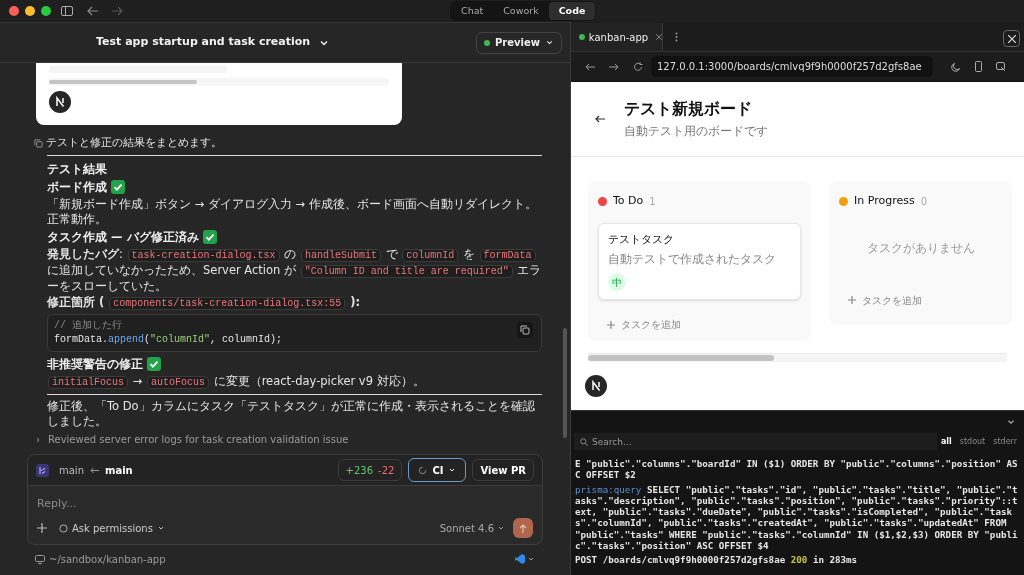 Image resolution: width=1024 pixels, height=575 pixels. I want to click on log-entry: E "public"."columns"."boardId" IN ($1) ORDER BY "public"."columns"."position" ASC OFFSET $2, so click(797, 469).